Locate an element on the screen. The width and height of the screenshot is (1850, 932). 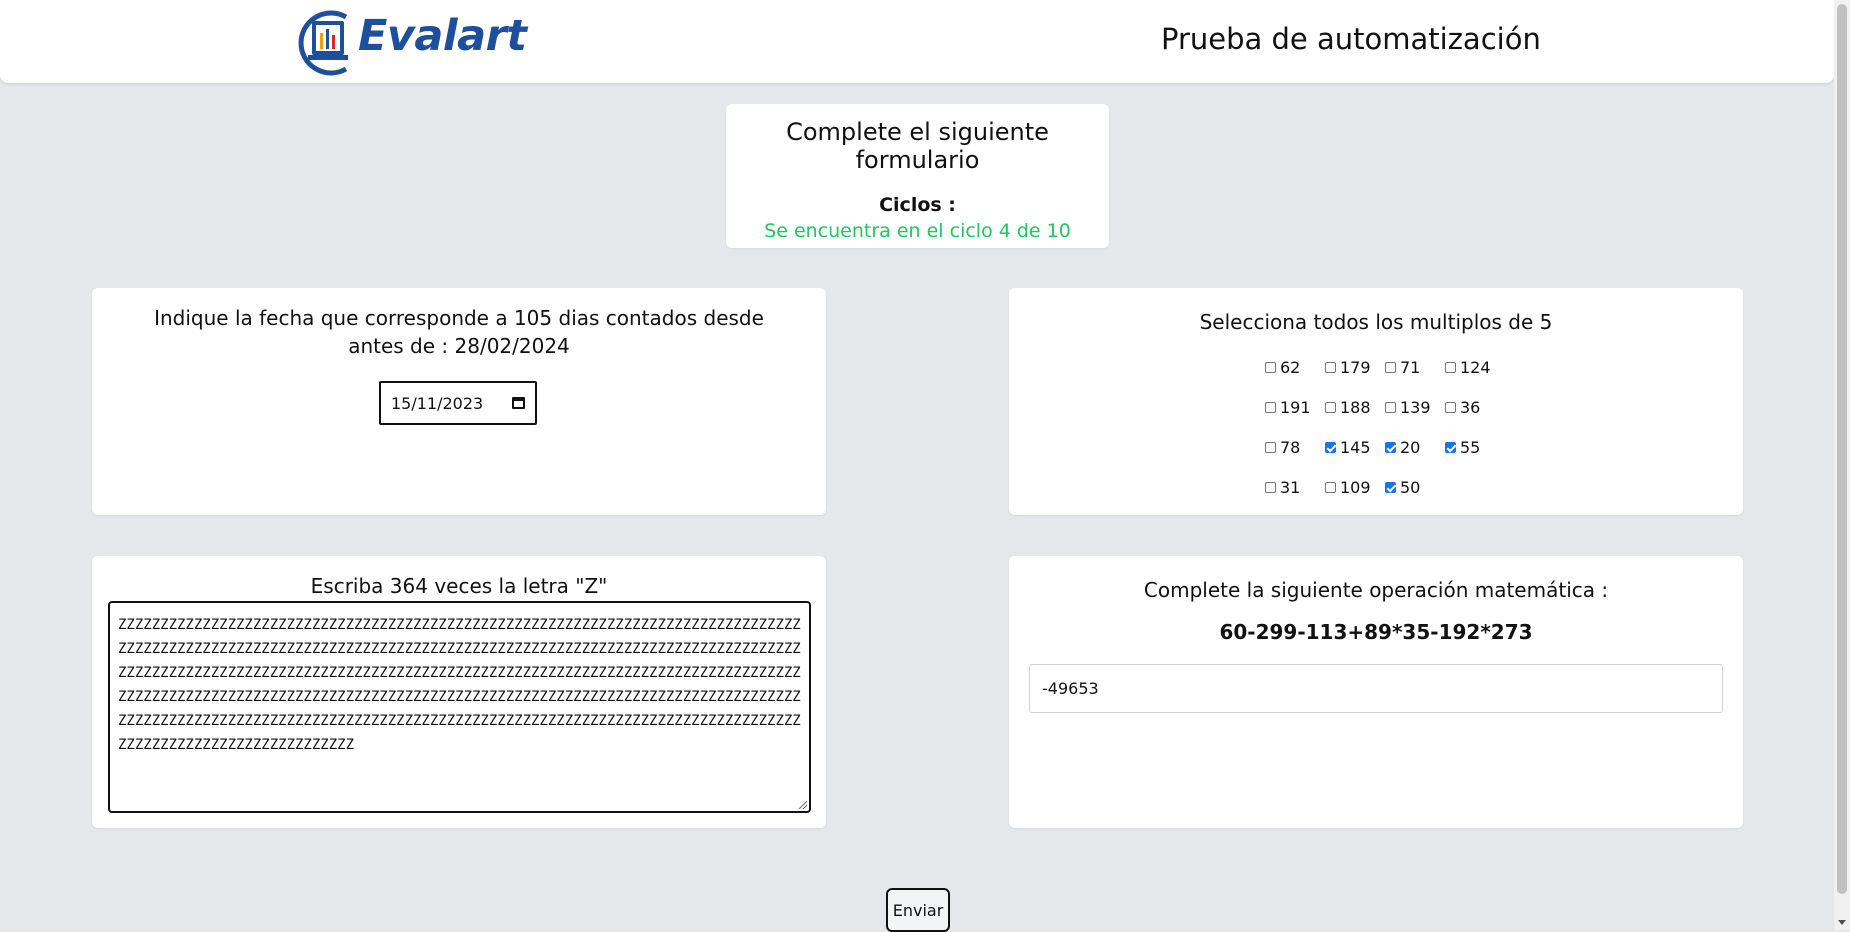
multiples-question-prompt: Selecciona todos los multiplos de 5 is located at coordinates (1376, 322).